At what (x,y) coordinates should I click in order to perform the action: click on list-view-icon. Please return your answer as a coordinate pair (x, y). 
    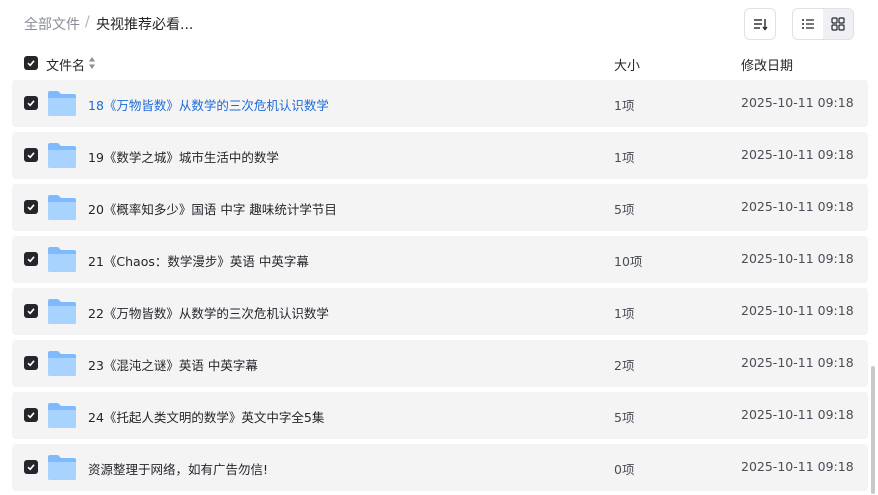
    Looking at the image, I should click on (808, 24).